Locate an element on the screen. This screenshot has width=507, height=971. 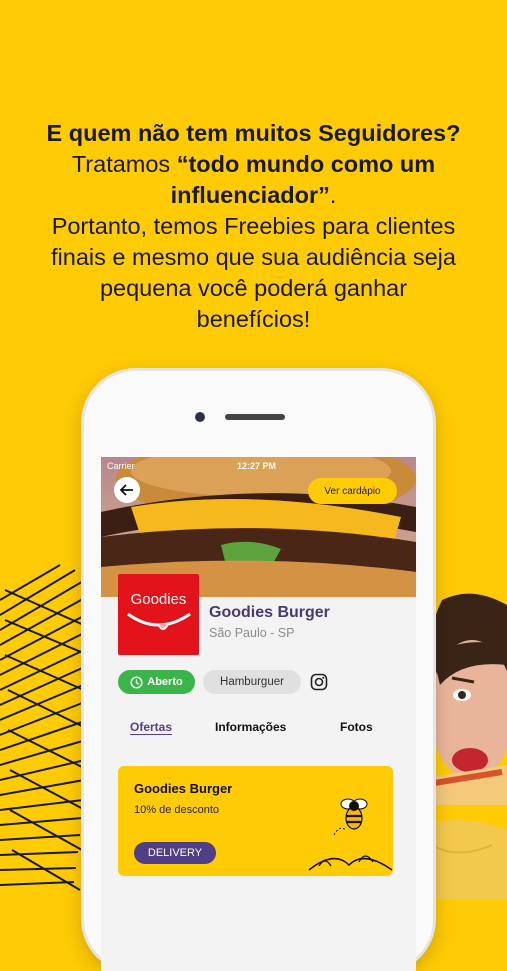
open-status-label: Aberto is located at coordinates (165, 682).